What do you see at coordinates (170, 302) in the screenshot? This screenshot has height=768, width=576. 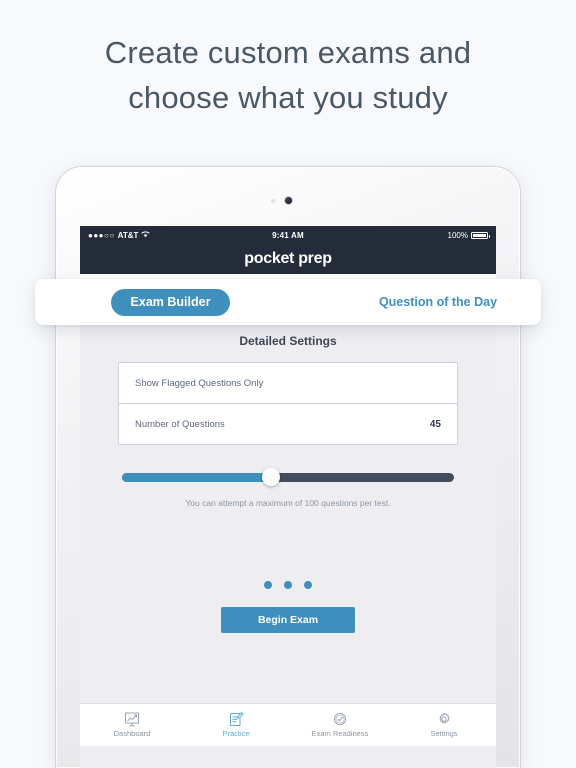 I see `tab-exam-builder: Exam Builder` at bounding box center [170, 302].